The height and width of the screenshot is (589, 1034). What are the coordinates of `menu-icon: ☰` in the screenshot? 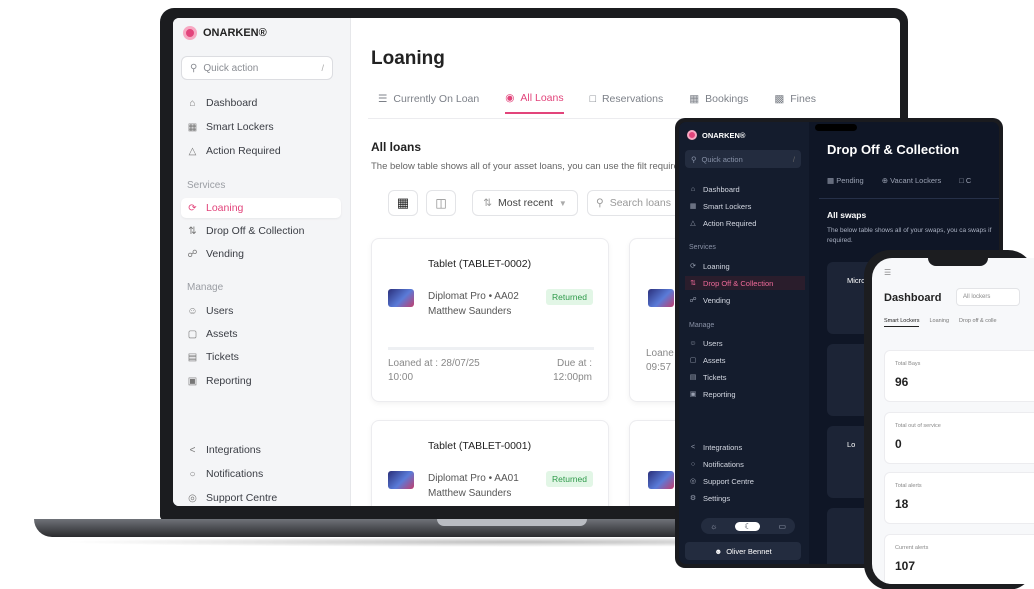 It's located at (887, 272).